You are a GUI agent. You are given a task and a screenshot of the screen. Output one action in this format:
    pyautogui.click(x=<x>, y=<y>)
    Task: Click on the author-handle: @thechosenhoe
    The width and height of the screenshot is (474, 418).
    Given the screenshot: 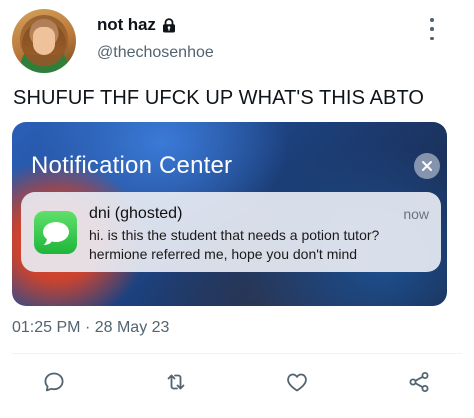 What is the action you would take?
    pyautogui.click(x=155, y=53)
    